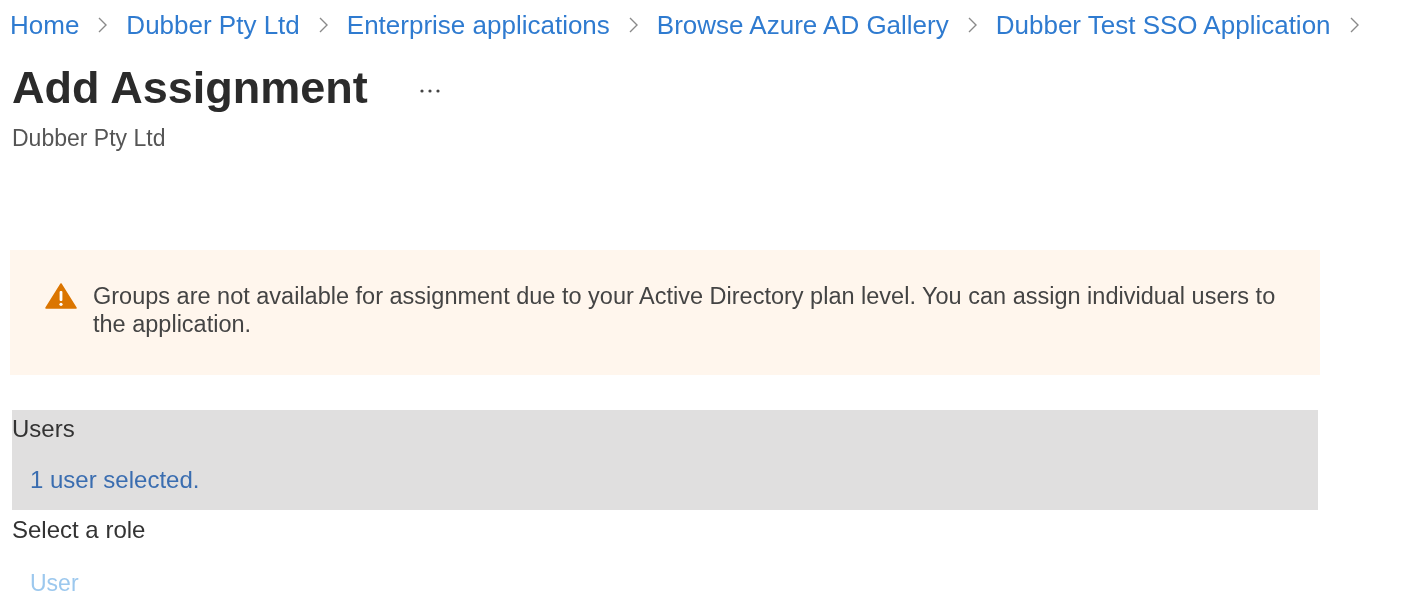  Describe the element at coordinates (429, 91) in the screenshot. I see `more-icon` at that location.